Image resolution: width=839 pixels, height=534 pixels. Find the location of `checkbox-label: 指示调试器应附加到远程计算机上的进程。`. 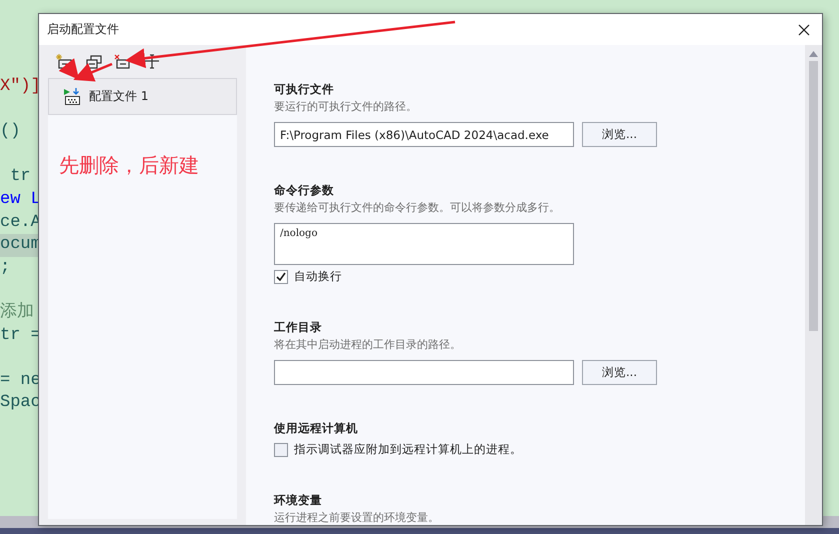

checkbox-label: 指示调试器应附加到远程计算机上的进程。 is located at coordinates (408, 449).